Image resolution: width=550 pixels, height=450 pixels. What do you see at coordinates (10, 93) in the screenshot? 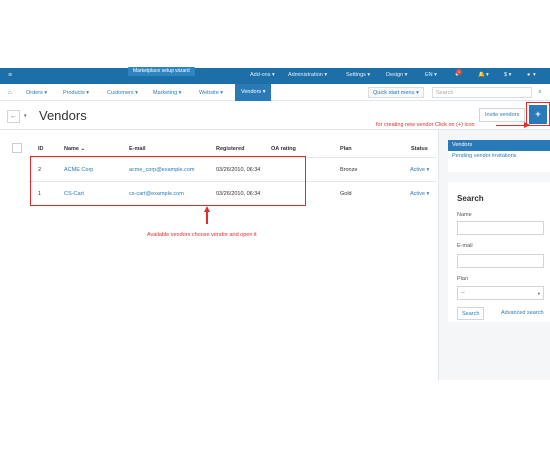
I see `home-icon: ⌂` at bounding box center [10, 93].